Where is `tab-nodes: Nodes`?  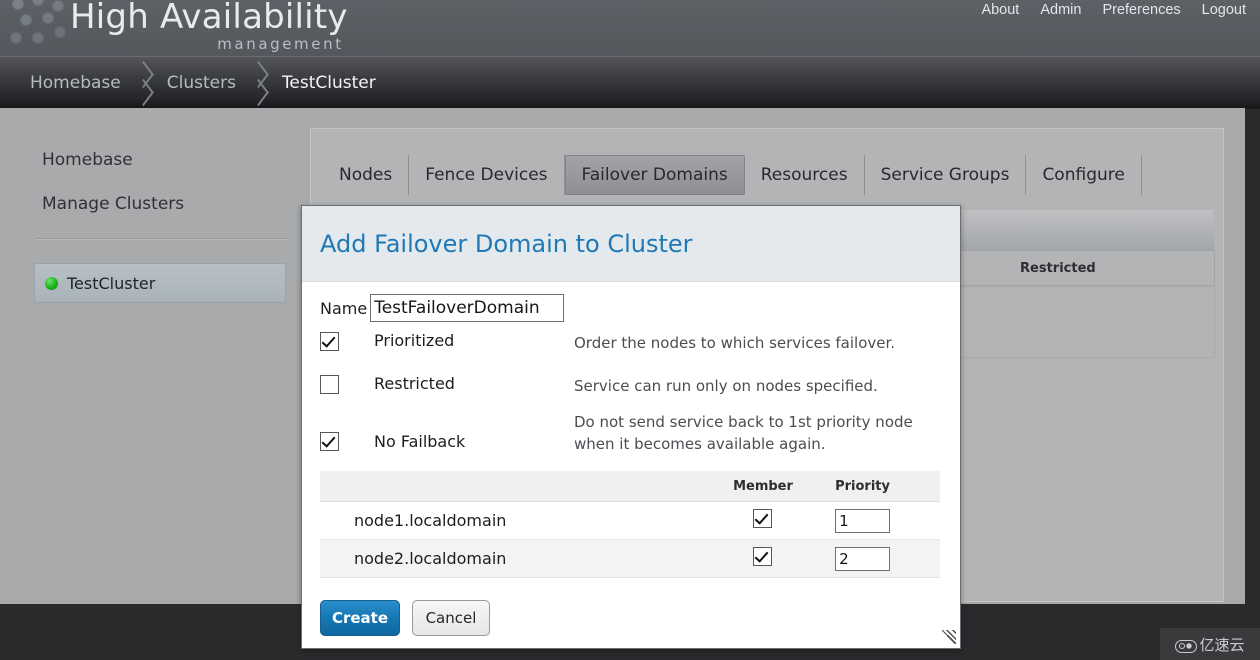
tab-nodes: Nodes is located at coordinates (366, 175).